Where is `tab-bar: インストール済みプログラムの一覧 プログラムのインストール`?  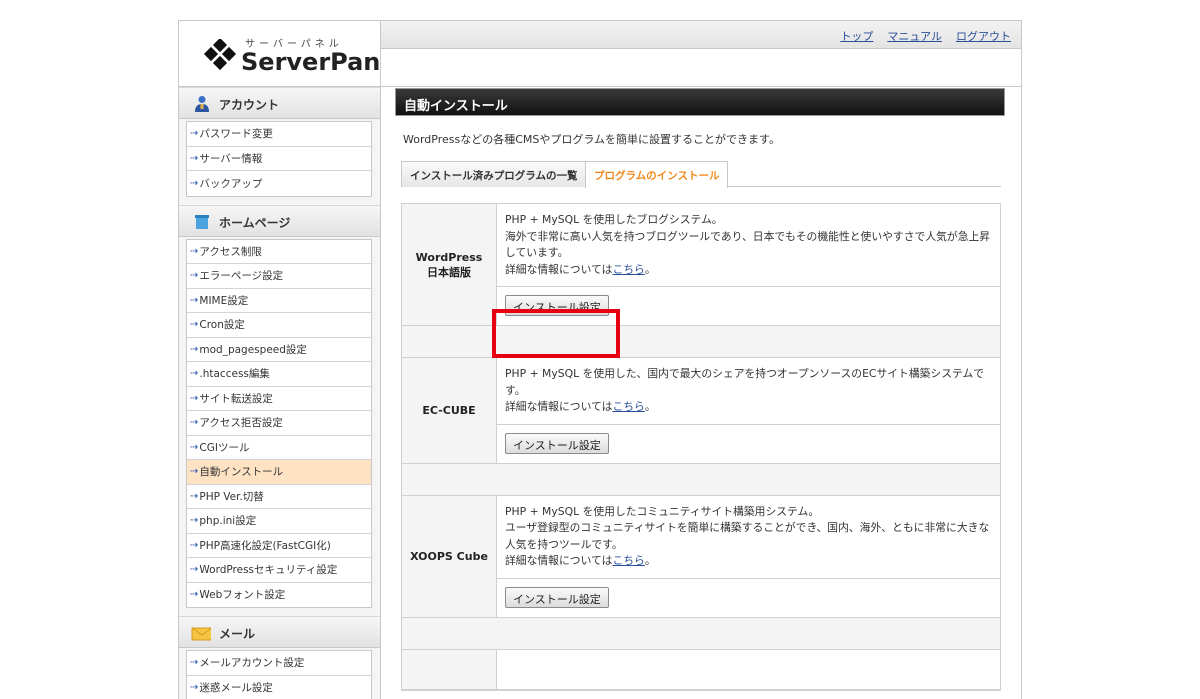
tab-bar: インストール済みプログラムの一覧 プログラムのインストール is located at coordinates (701, 174).